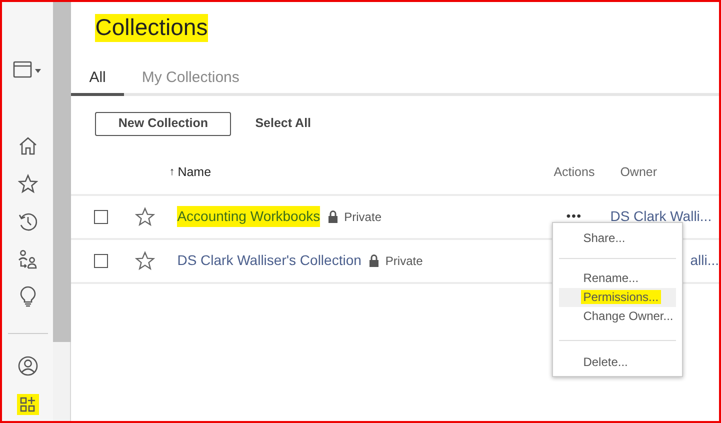 The width and height of the screenshot is (721, 423). Describe the element at coordinates (27, 404) in the screenshot. I see `grid-add-icon` at that location.